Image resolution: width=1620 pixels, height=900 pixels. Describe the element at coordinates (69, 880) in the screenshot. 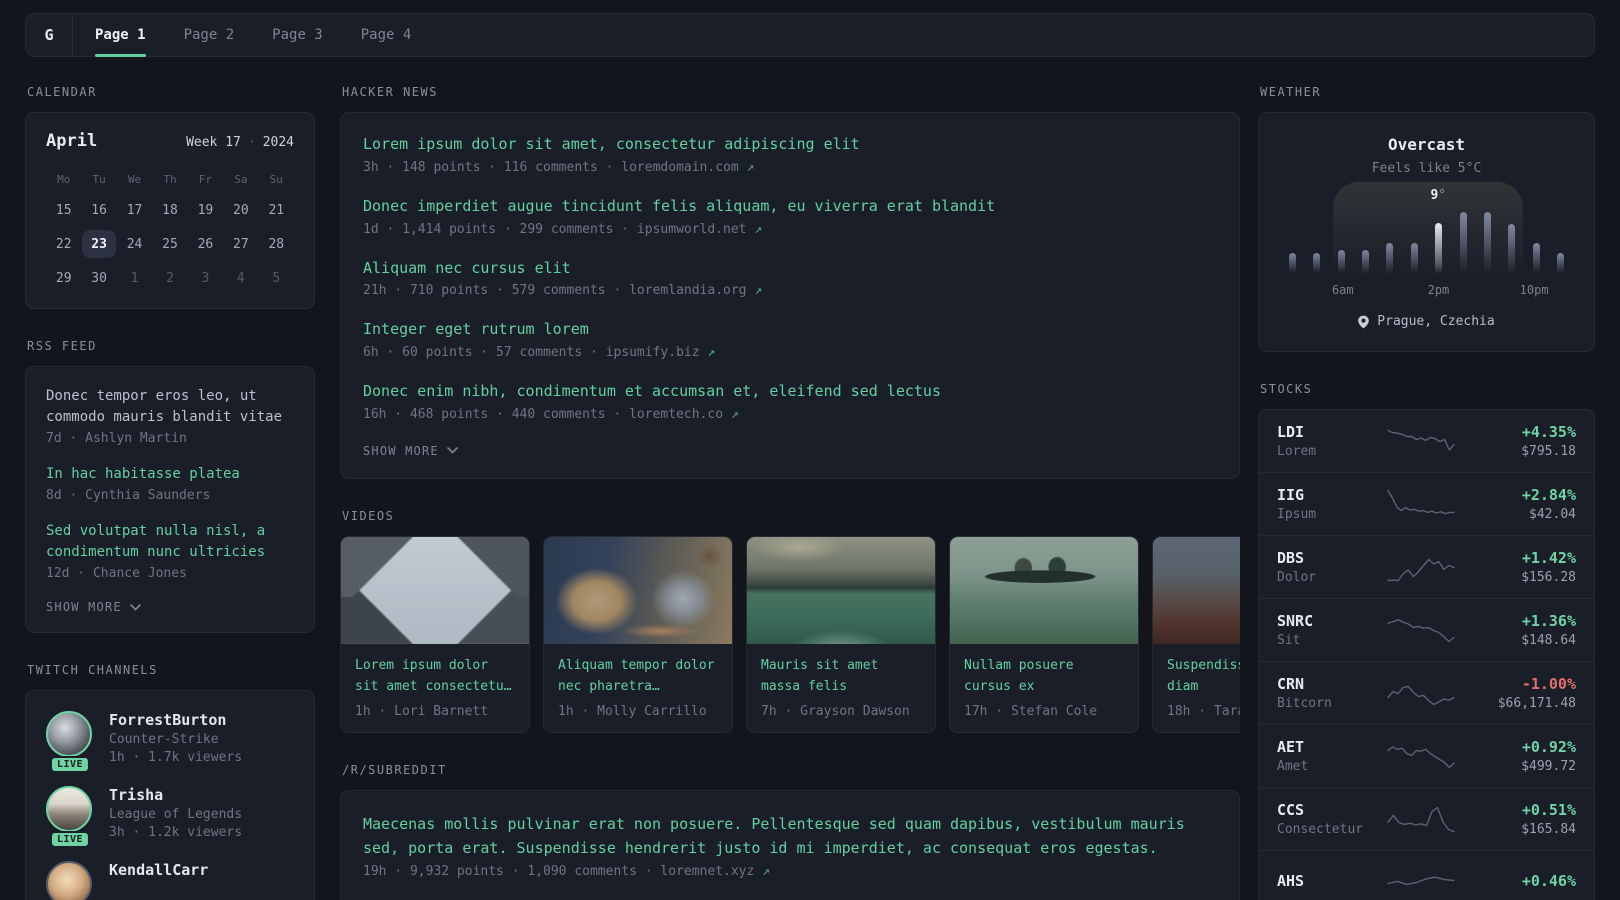

I see `avatar` at that location.